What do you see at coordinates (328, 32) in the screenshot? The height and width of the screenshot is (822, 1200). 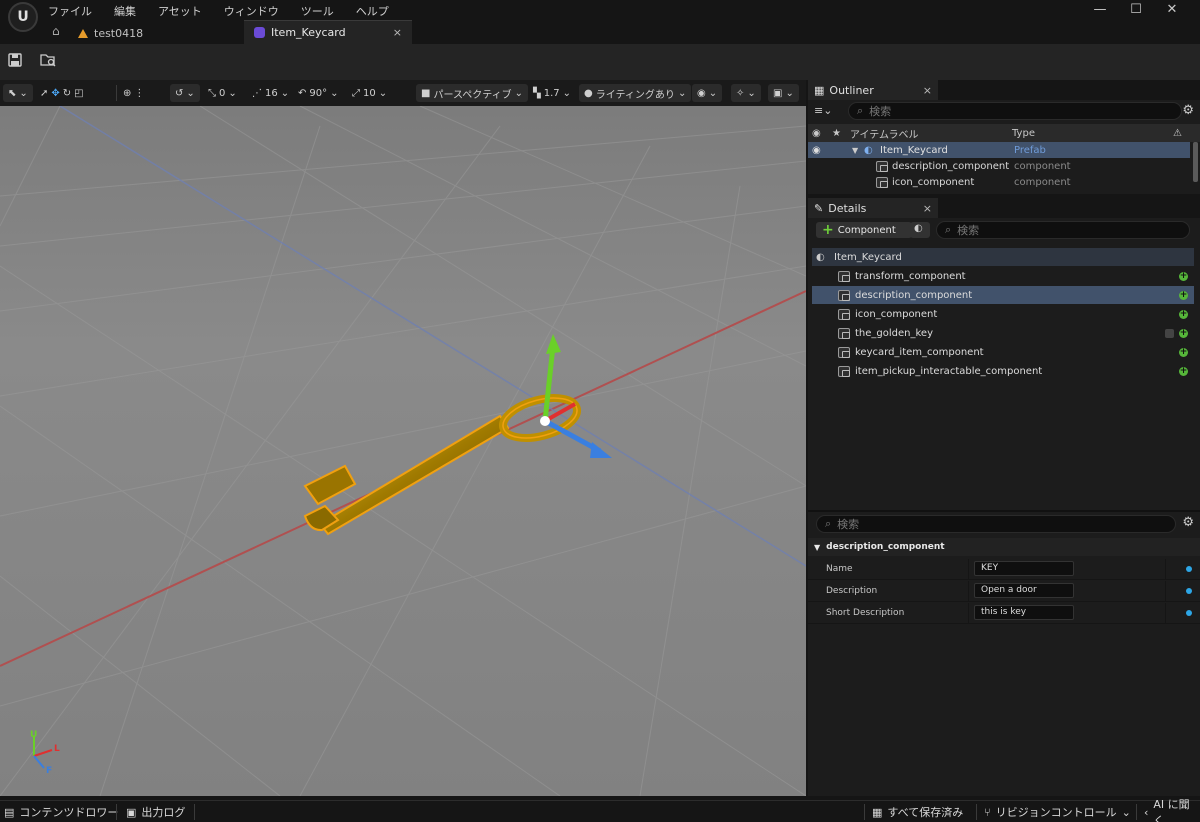 I see `tab-item-keycard: Item_Keycard ×` at bounding box center [328, 32].